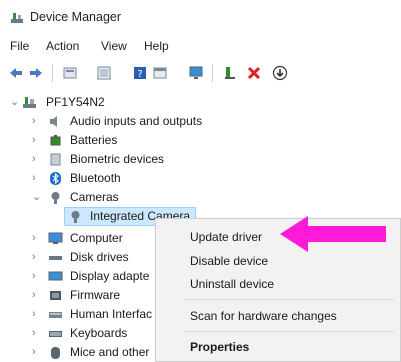 This screenshot has width=401, height=362. What do you see at coordinates (17, 18) in the screenshot?
I see `device-manager-icon` at bounding box center [17, 18].